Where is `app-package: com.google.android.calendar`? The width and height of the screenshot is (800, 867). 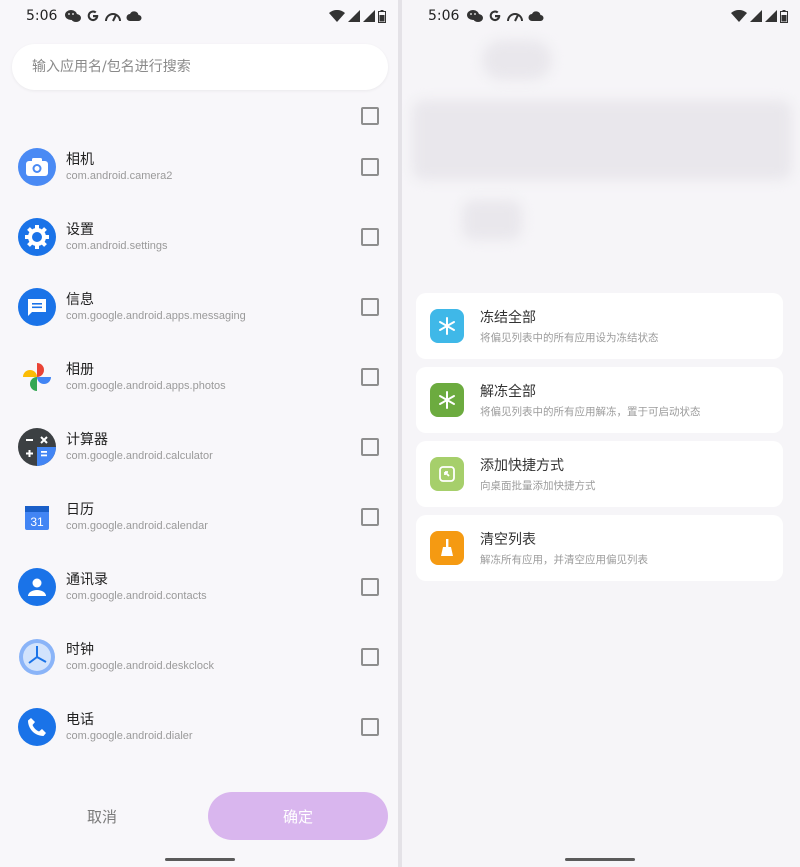
app-package: com.google.android.calendar is located at coordinates (137, 526).